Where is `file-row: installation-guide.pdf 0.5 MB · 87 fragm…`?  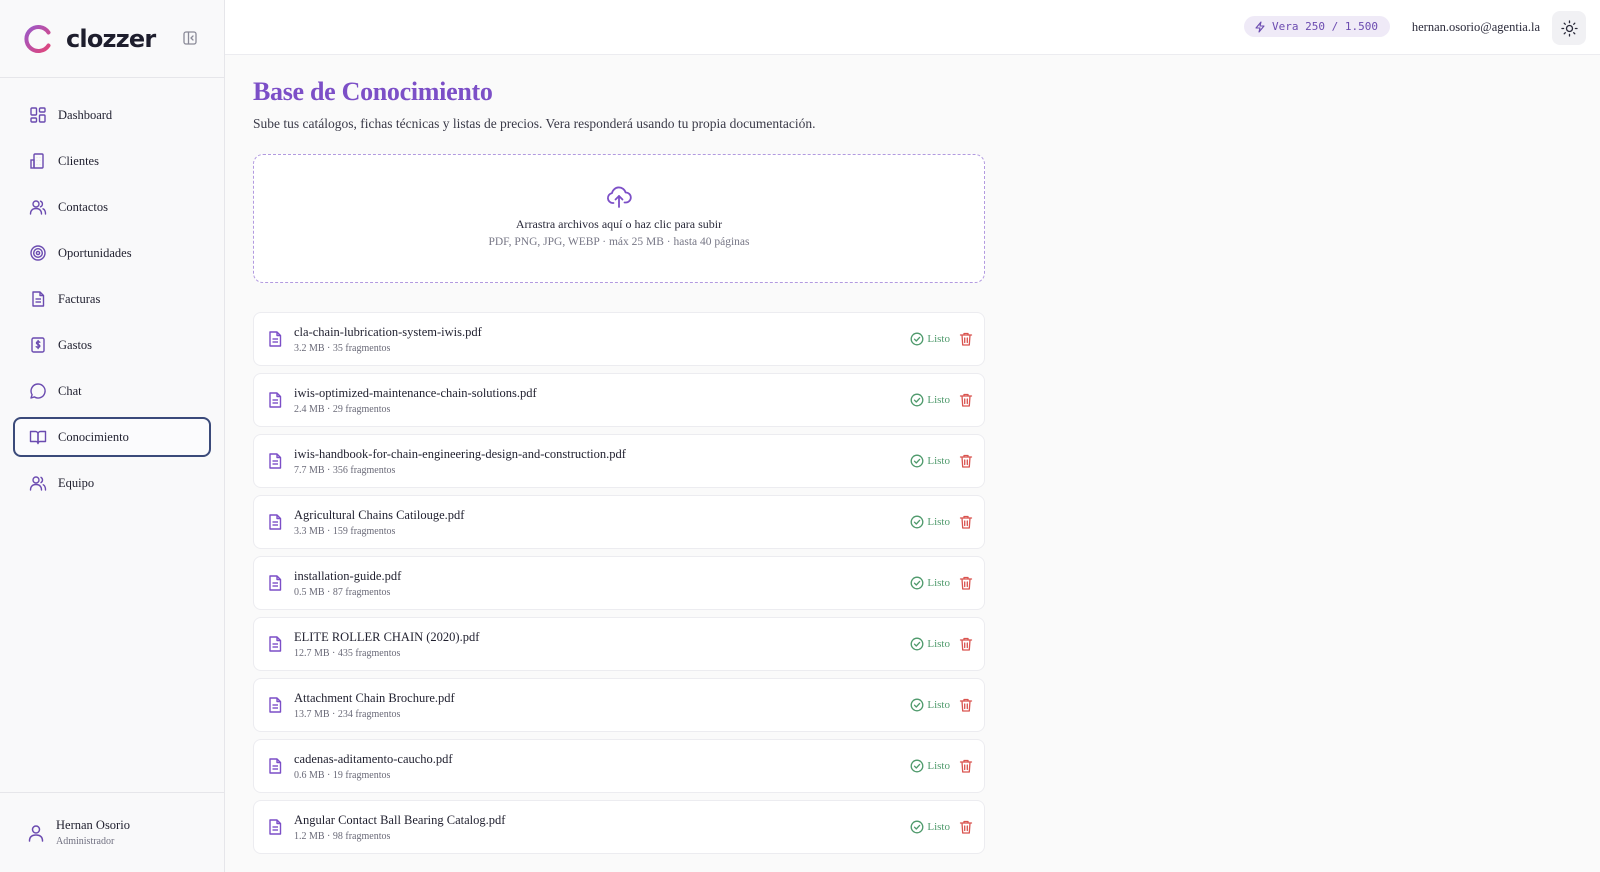 file-row: installation-guide.pdf 0.5 MB · 87 fragm… is located at coordinates (619, 583).